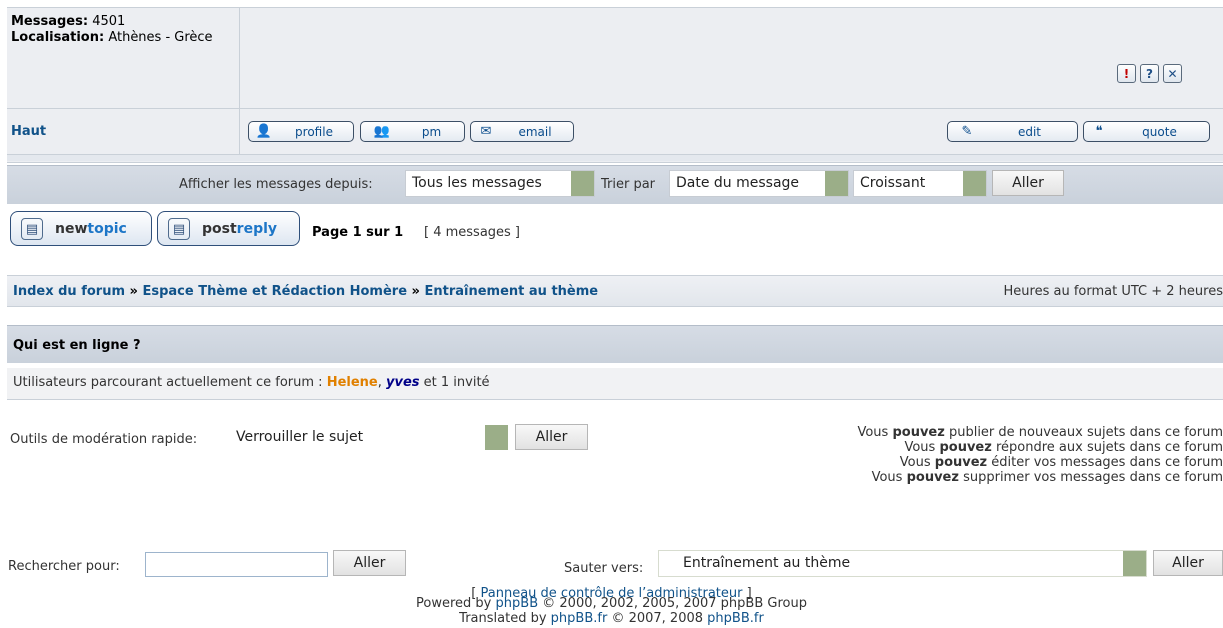 This screenshot has height=628, width=1223. Describe the element at coordinates (403, 382) in the screenshot. I see `online-user: yves` at that location.